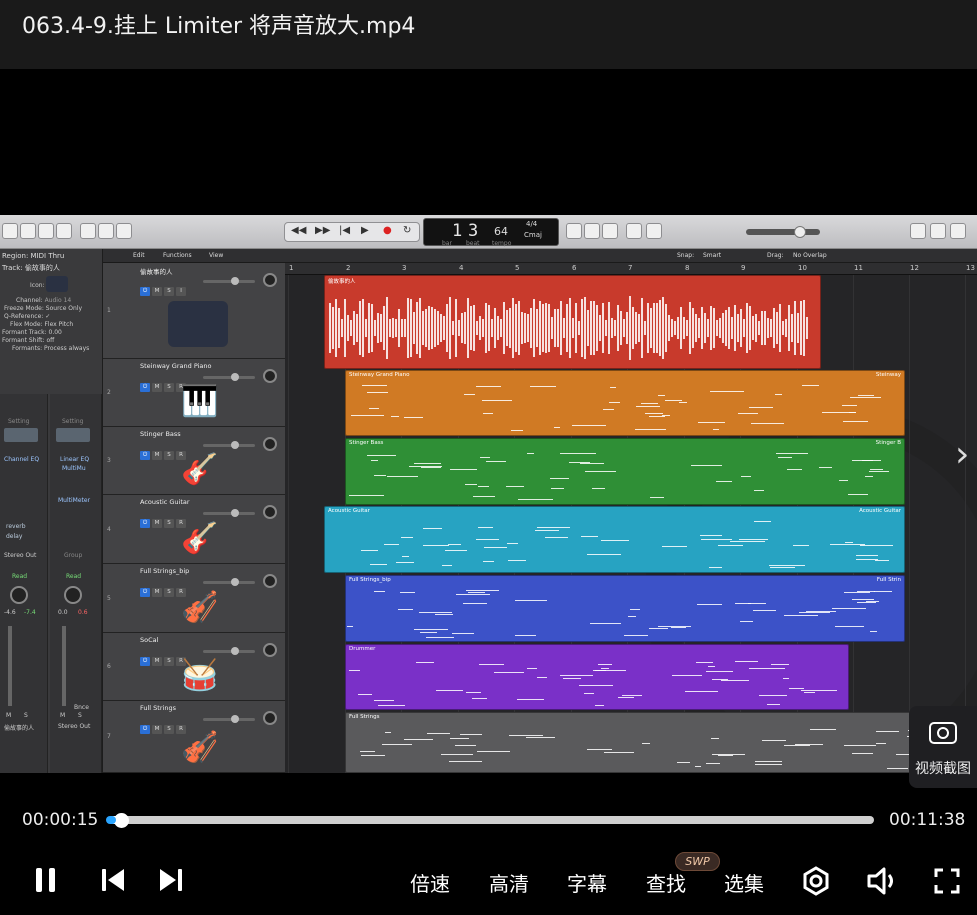 Image resolution: width=977 pixels, height=915 pixels. What do you see at coordinates (113, 886) in the screenshot?
I see `previous-icon` at bounding box center [113, 886].